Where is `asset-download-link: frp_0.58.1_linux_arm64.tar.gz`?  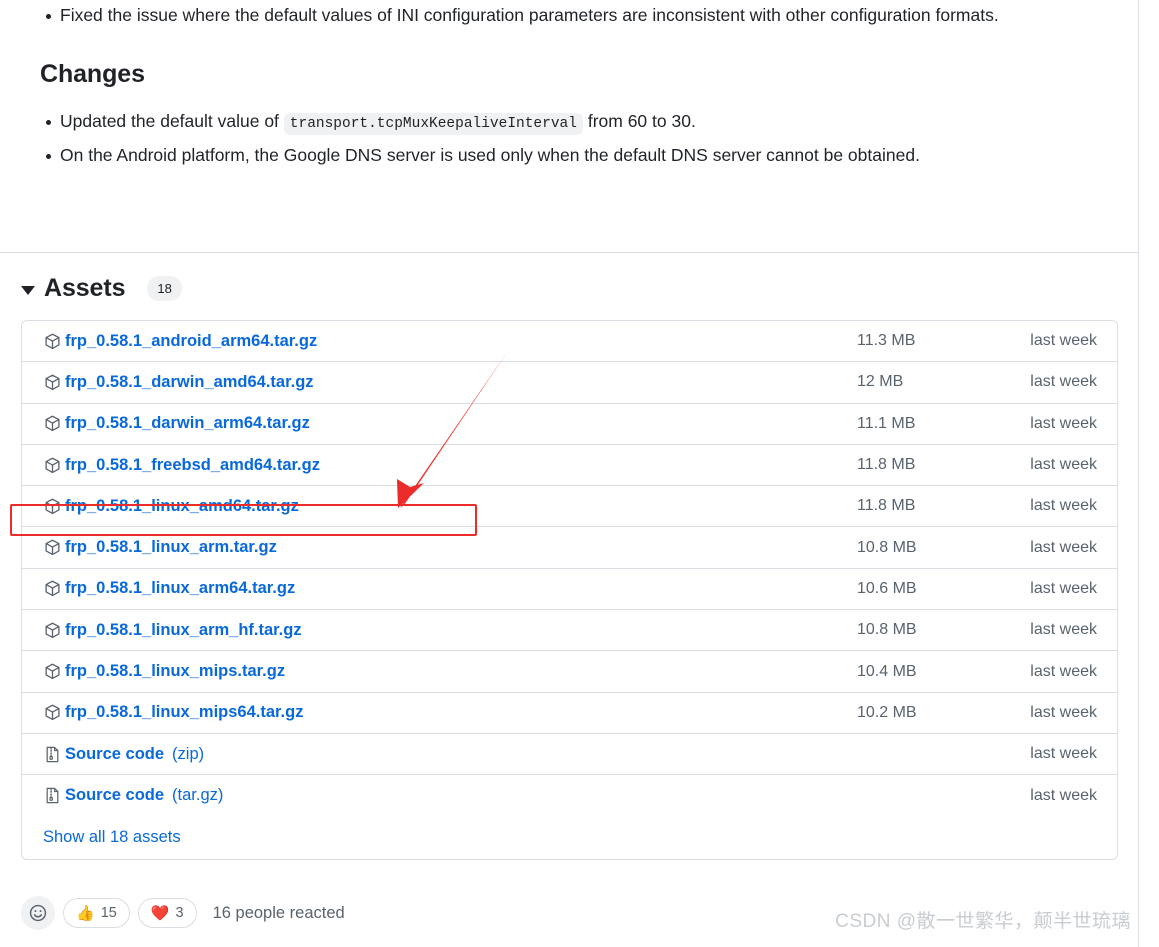 asset-download-link: frp_0.58.1_linux_arm64.tar.gz is located at coordinates (180, 588).